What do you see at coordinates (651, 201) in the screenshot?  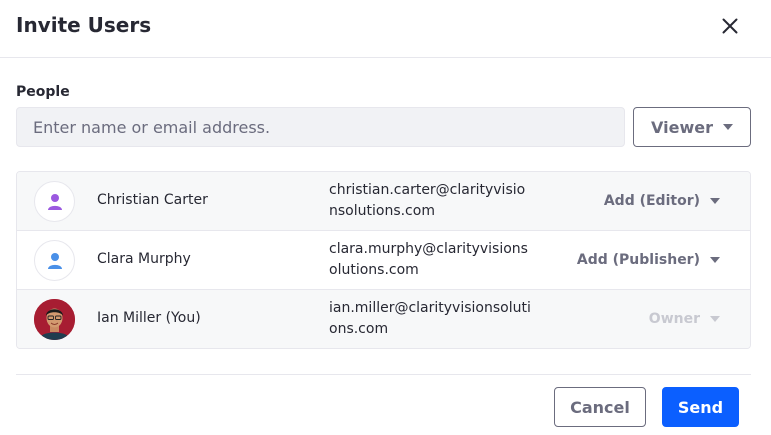 I see `member-role-label: Add (Editor)` at bounding box center [651, 201].